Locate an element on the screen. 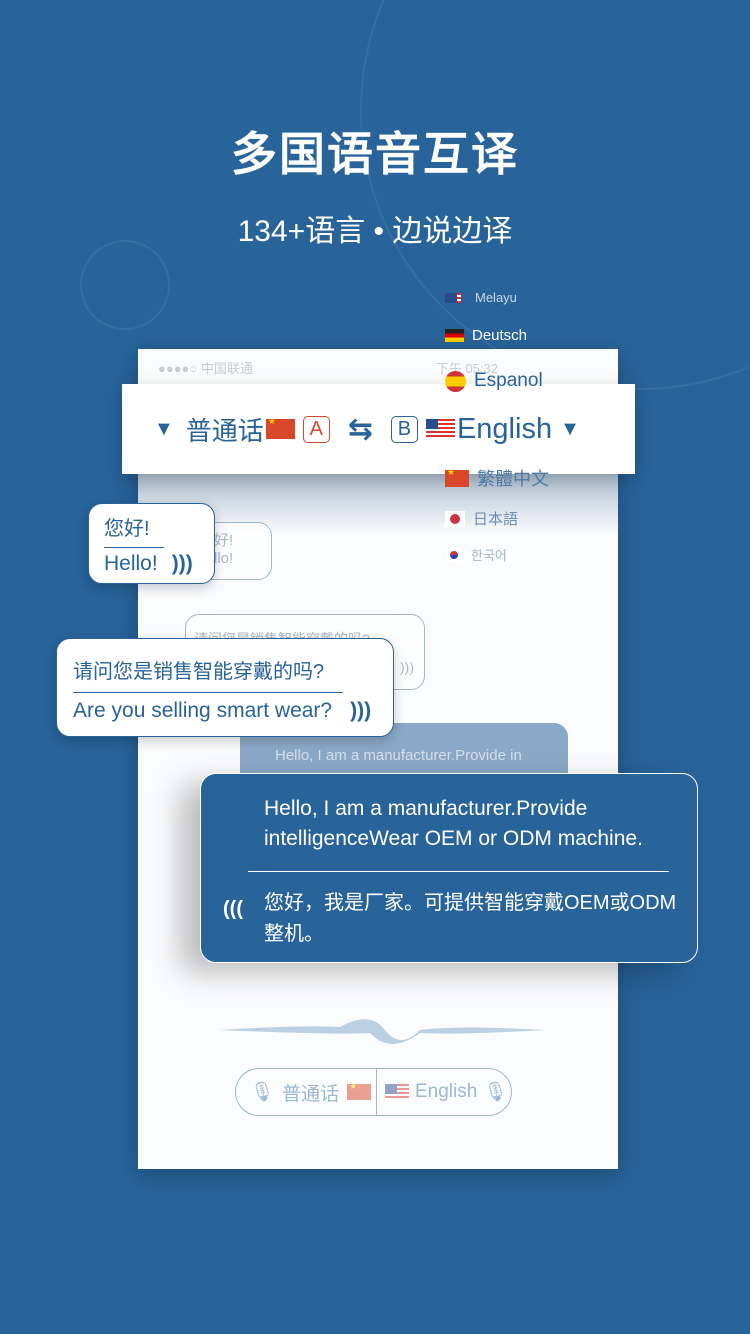  language-bar: ▼ 普通话 A ⇆ B English ▼ is located at coordinates (378, 429).